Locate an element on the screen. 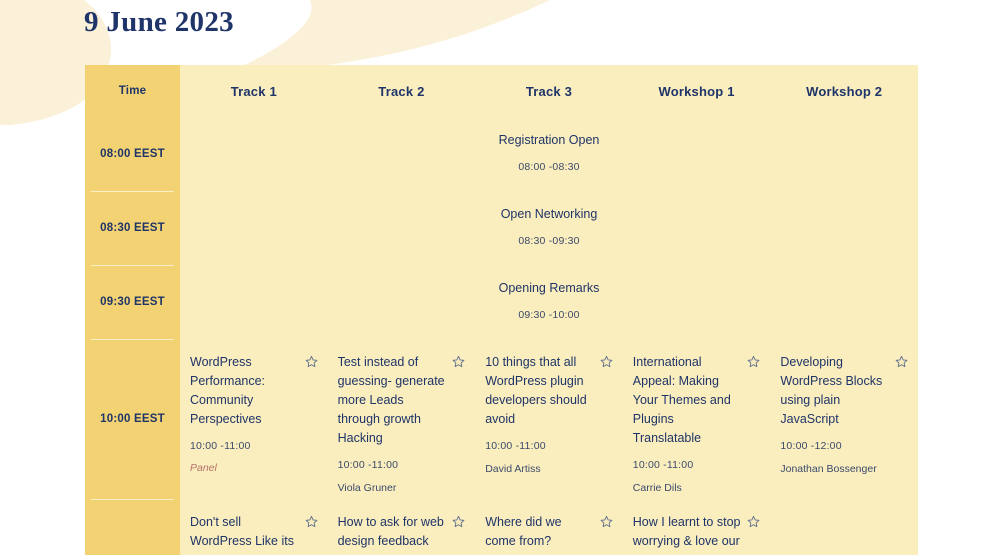 Image resolution: width=1000 pixels, height=559 pixels. table-row: 09:30 EEST Opening Remarks 09:30 -10:00 is located at coordinates (501, 302).